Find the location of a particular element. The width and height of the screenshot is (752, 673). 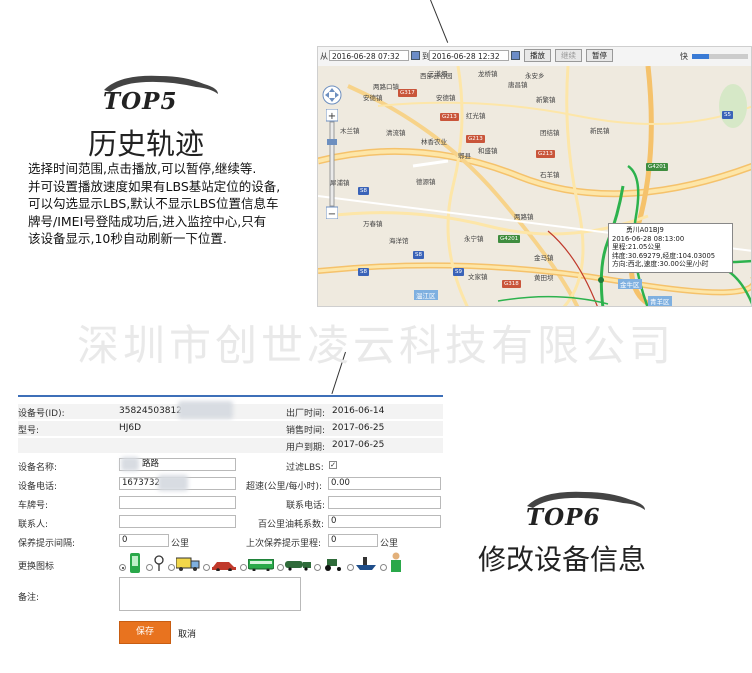

top6-logo: TOP6 is located at coordinates (588, 511).